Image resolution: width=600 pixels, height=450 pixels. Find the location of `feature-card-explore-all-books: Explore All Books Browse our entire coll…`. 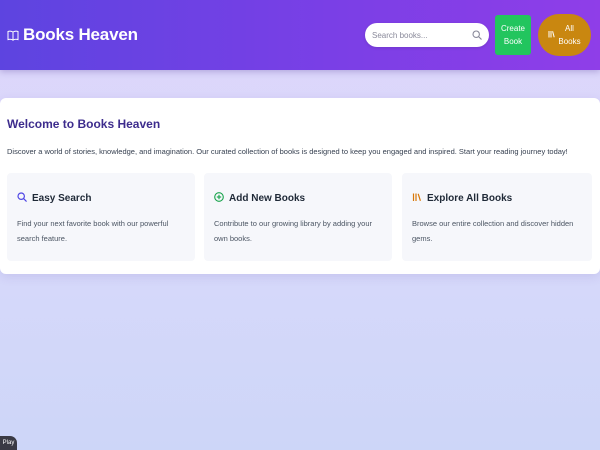

feature-card-explore-all-books: Explore All Books Browse our entire coll… is located at coordinates (497, 217).